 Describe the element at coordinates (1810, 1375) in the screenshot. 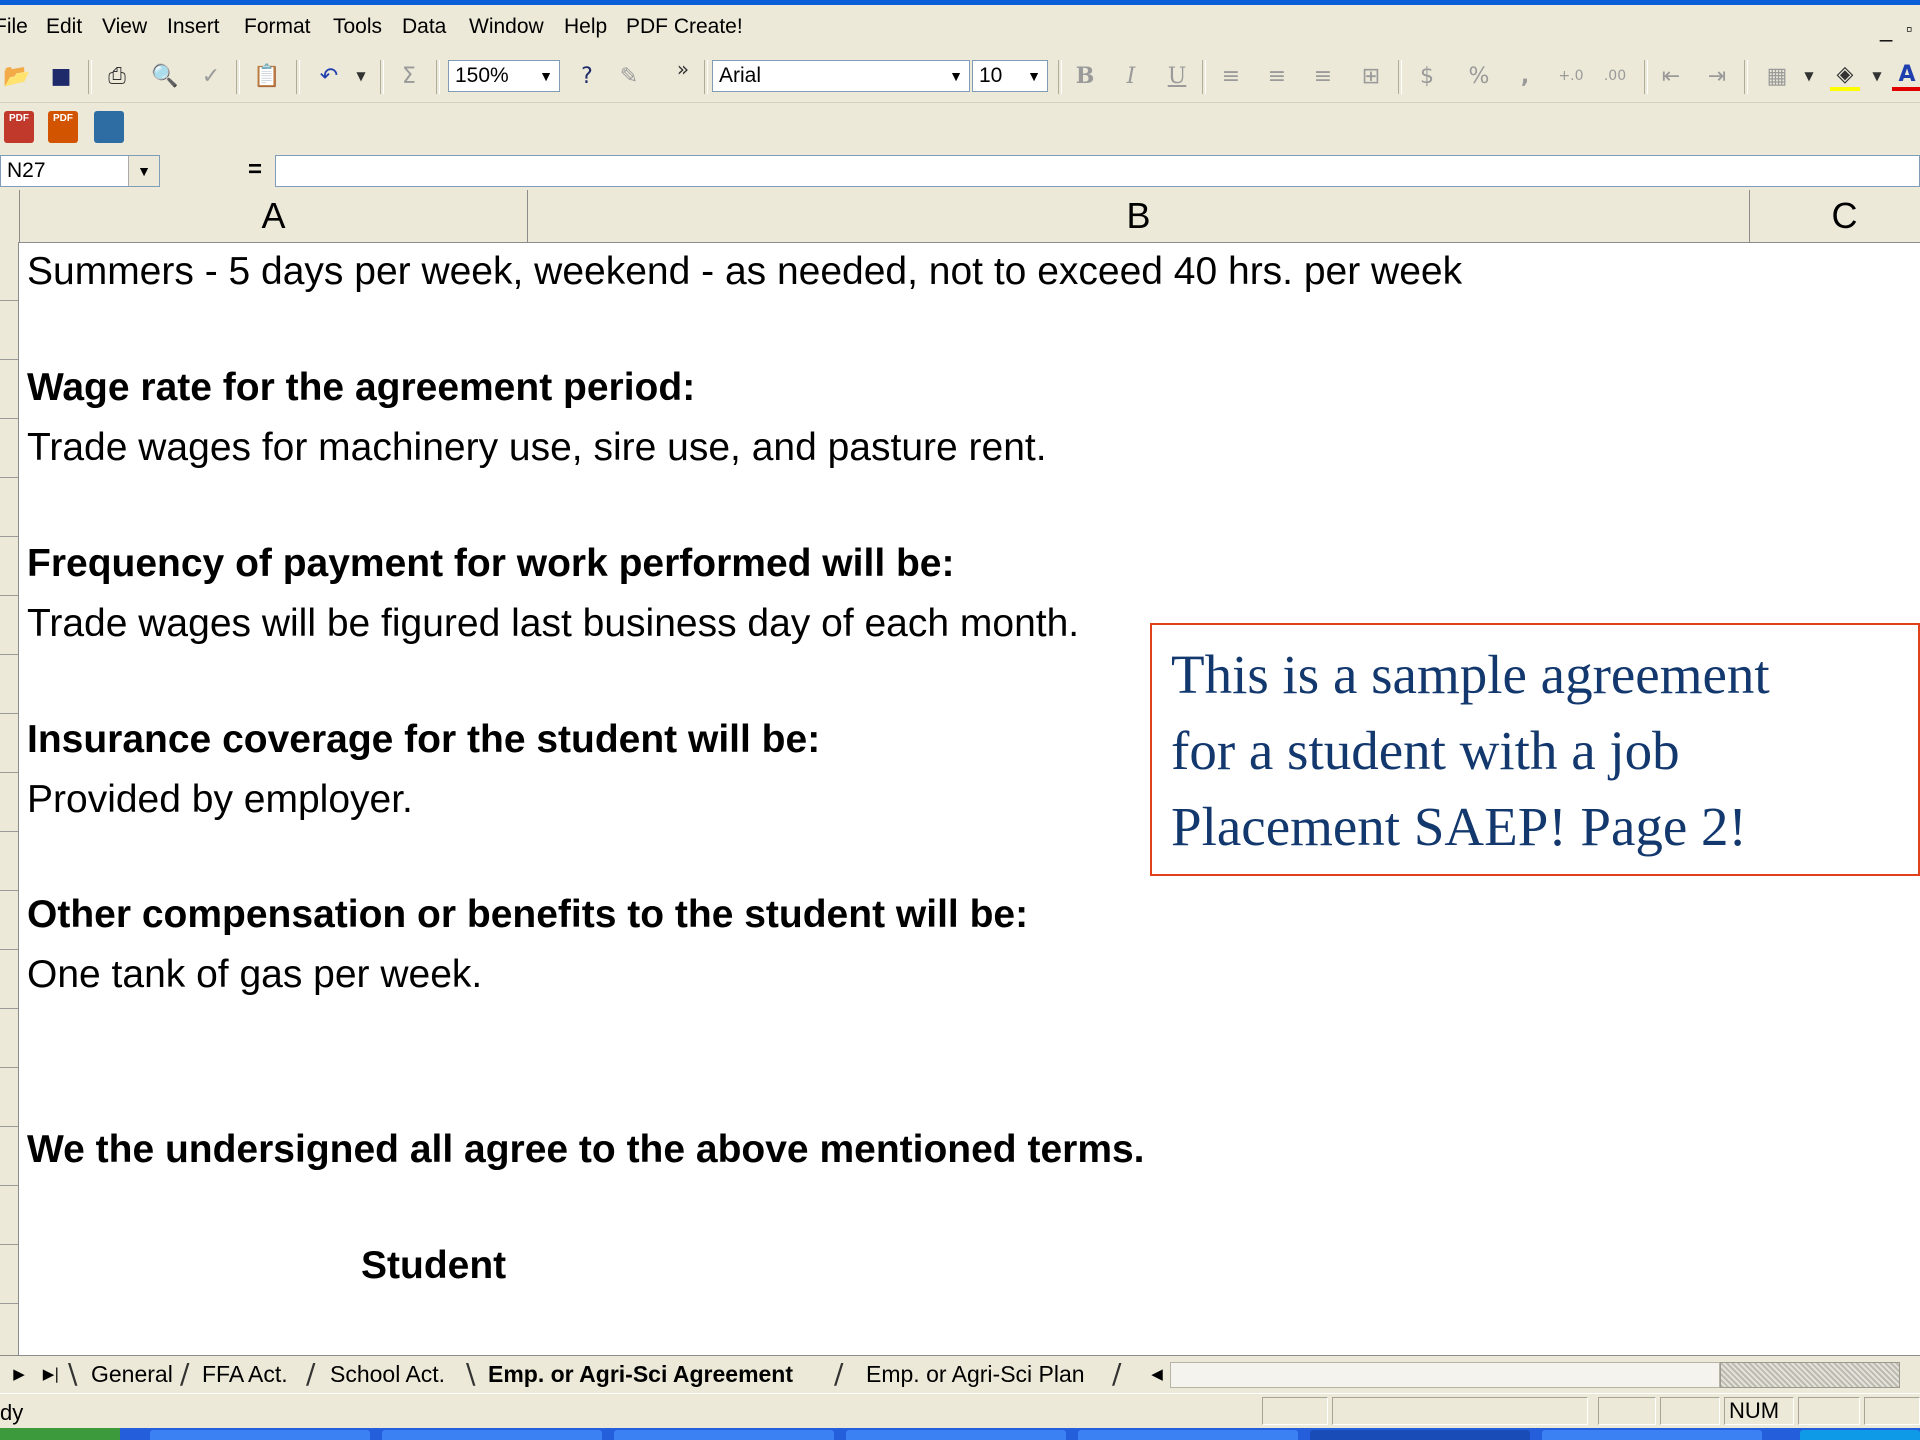

I see `horizontal-scroll-thumb` at that location.